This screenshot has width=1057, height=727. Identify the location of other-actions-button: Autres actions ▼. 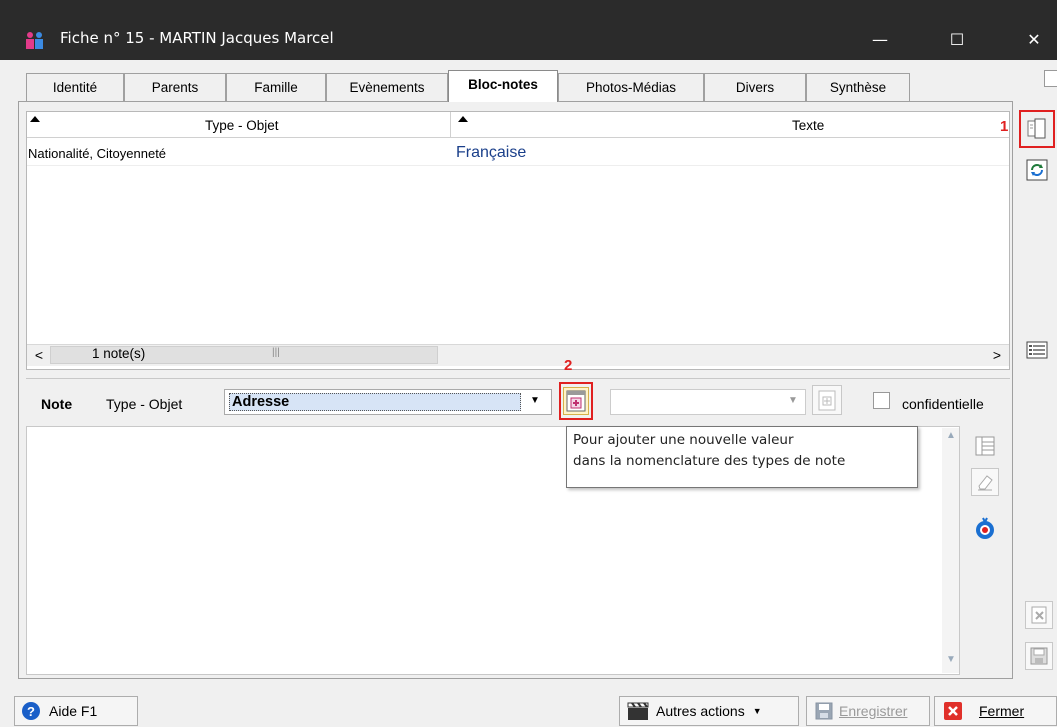
(709, 711).